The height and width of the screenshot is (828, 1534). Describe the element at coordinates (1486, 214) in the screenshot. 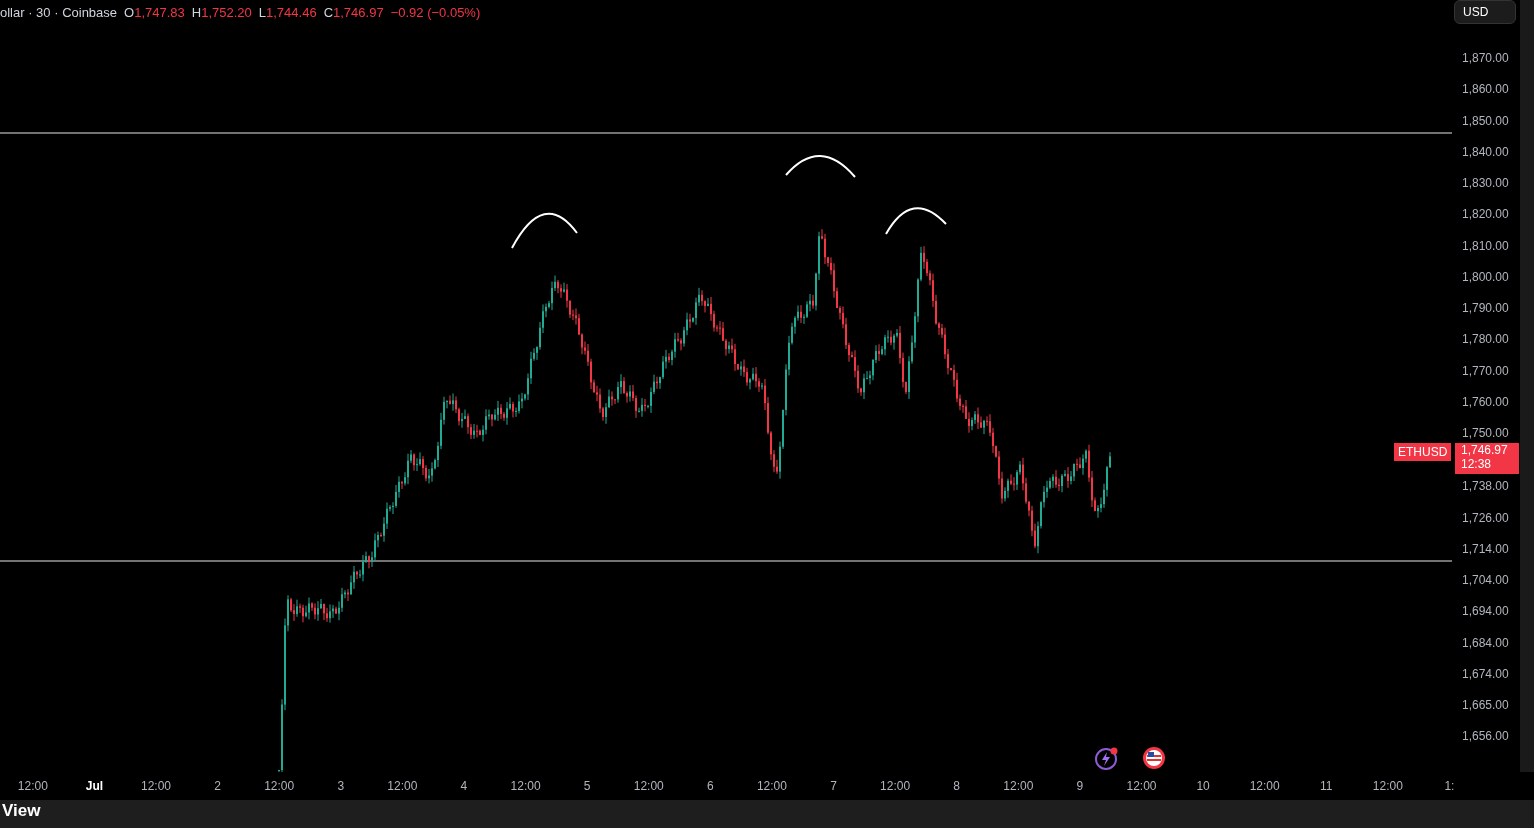

I see `price-label: 1,820.00` at that location.